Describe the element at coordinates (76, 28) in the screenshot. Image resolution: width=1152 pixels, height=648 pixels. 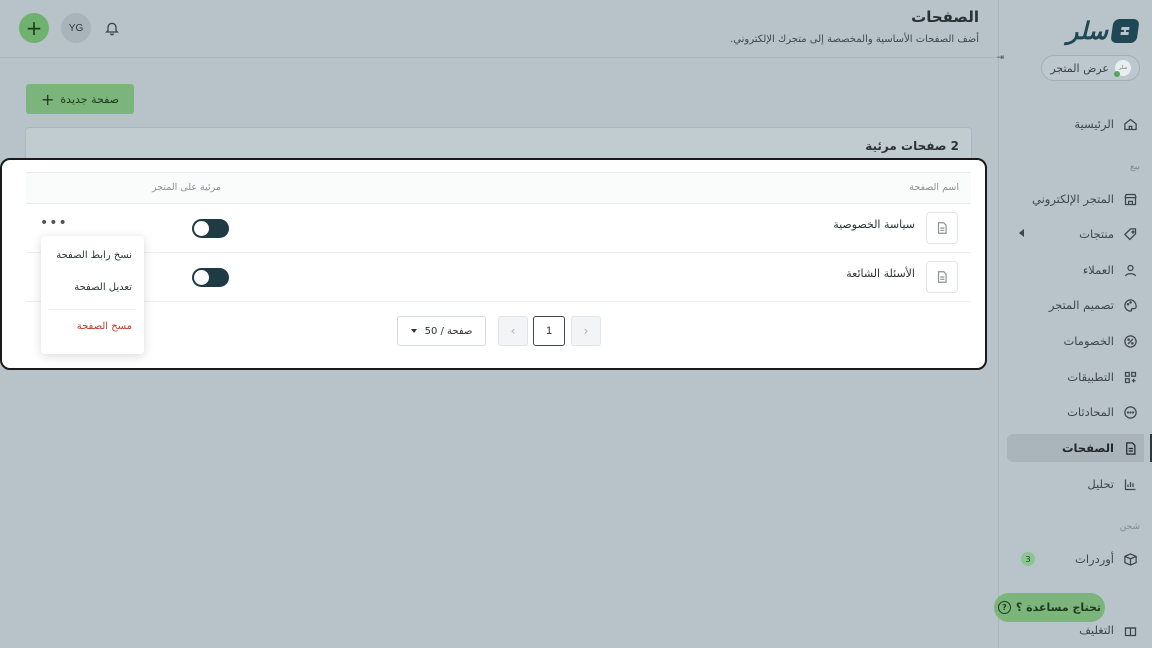
I see `user-avatar: YG` at that location.